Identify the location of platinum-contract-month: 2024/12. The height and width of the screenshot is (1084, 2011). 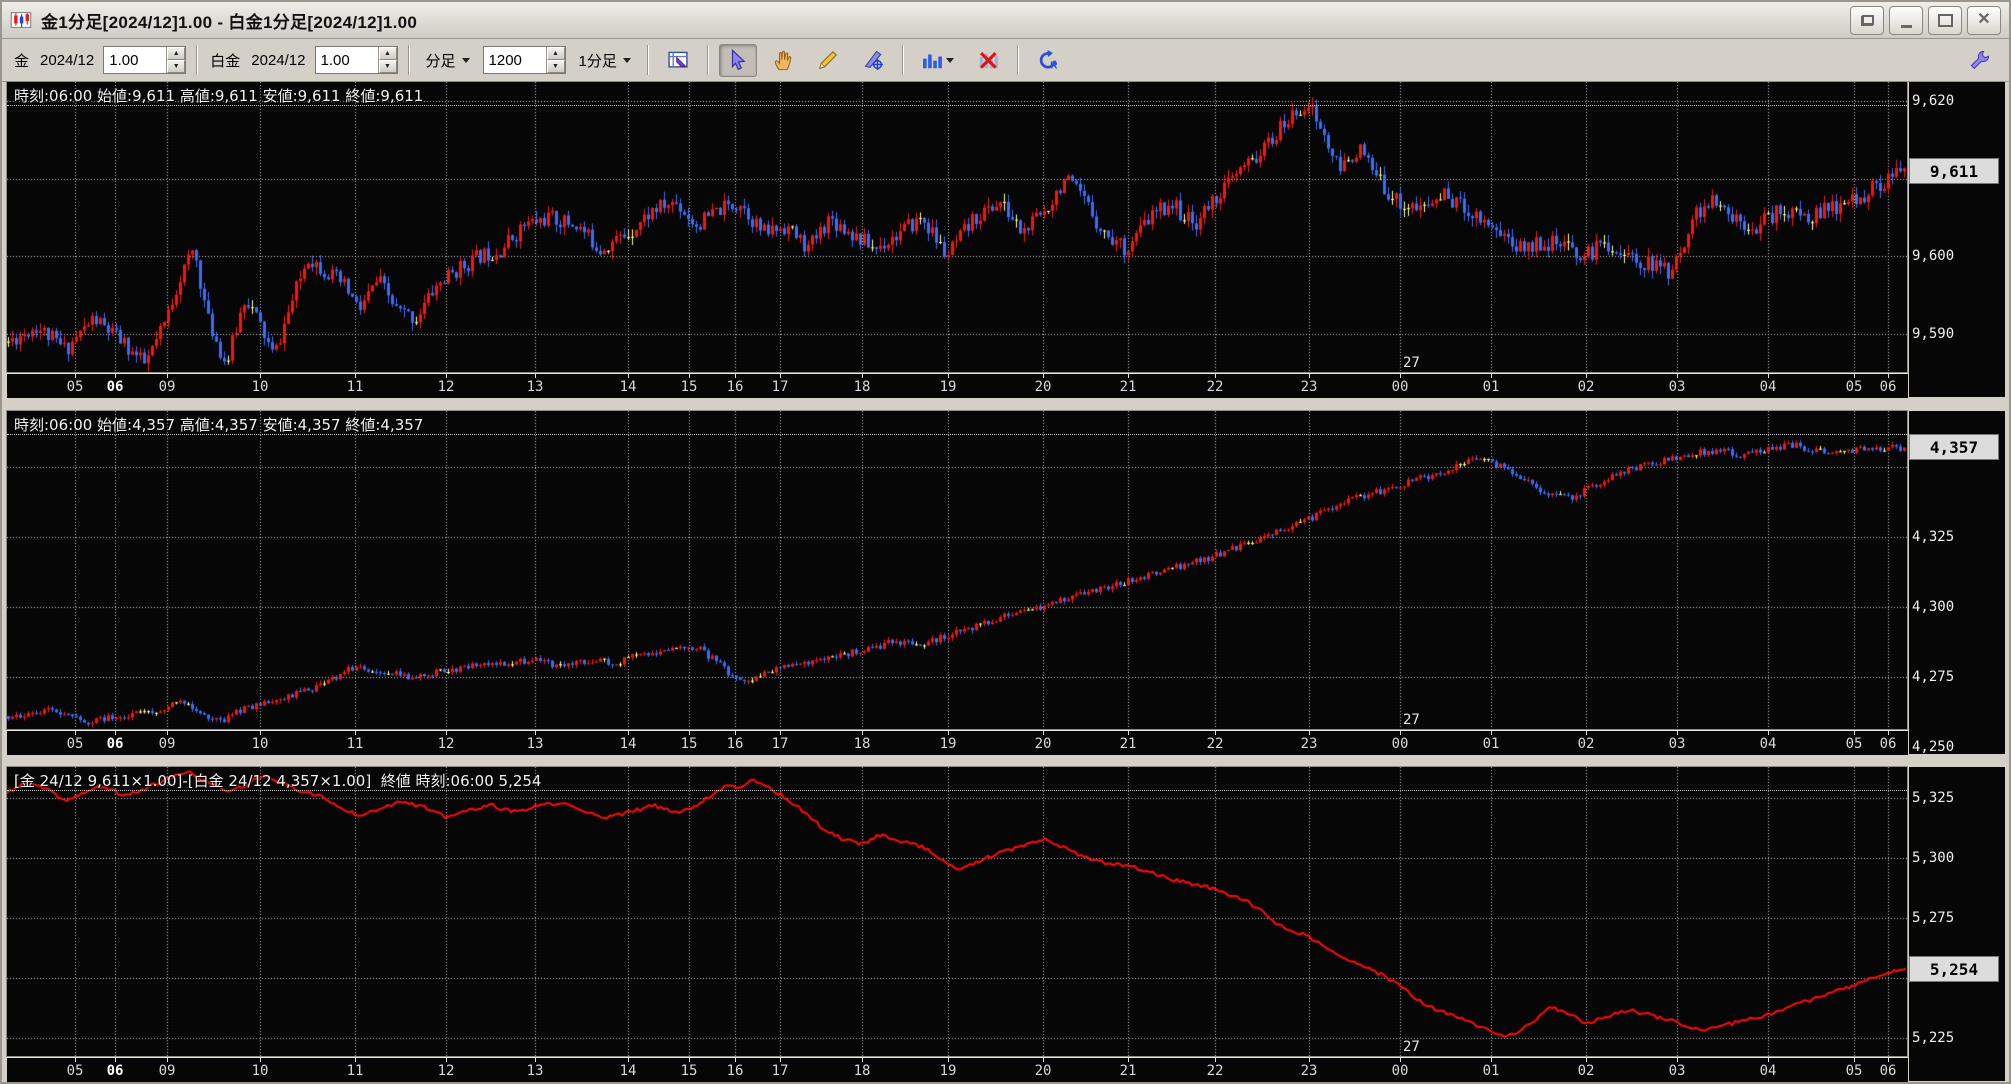
(278, 60).